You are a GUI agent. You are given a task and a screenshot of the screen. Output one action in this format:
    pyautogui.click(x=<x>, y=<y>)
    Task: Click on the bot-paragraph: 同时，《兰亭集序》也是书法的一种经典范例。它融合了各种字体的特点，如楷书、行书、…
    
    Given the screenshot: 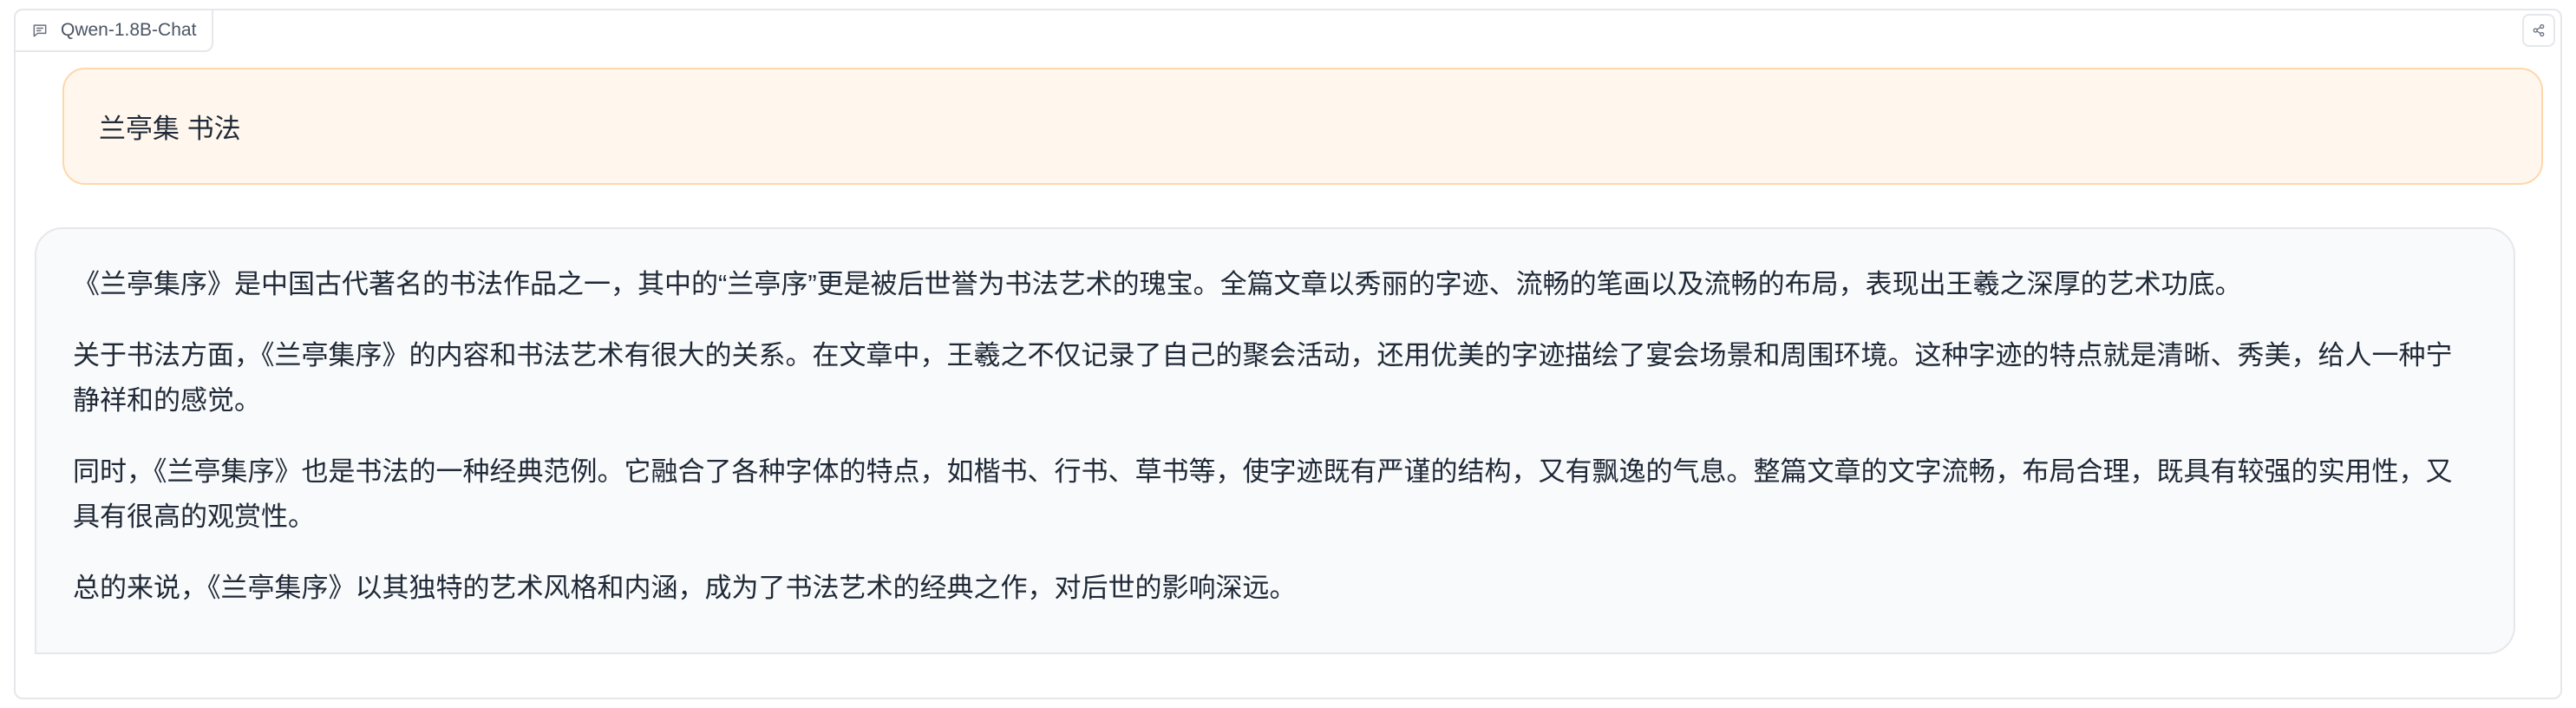 What is the action you would take?
    pyautogui.click(x=1263, y=494)
    